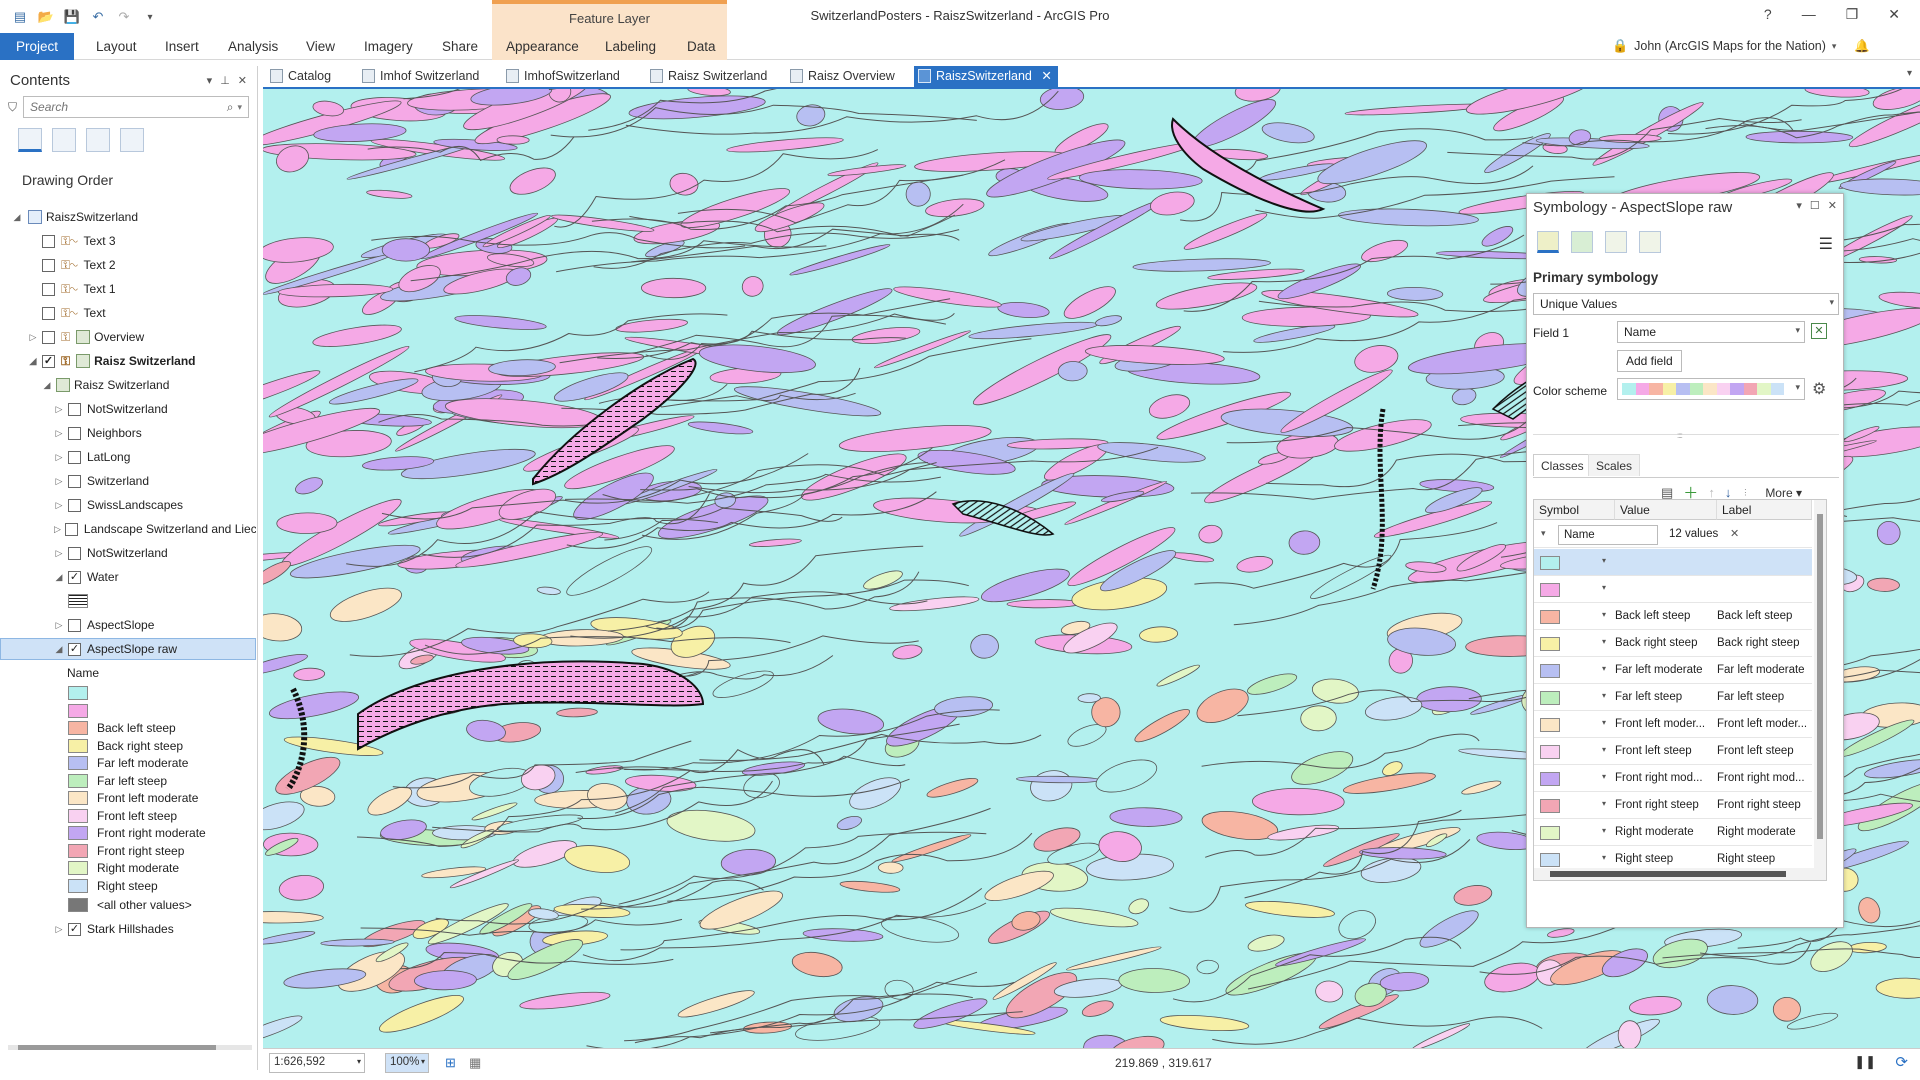 The image size is (1920, 1080). Describe the element at coordinates (239, 107) in the screenshot. I see `search-options-icon: ▾` at that location.